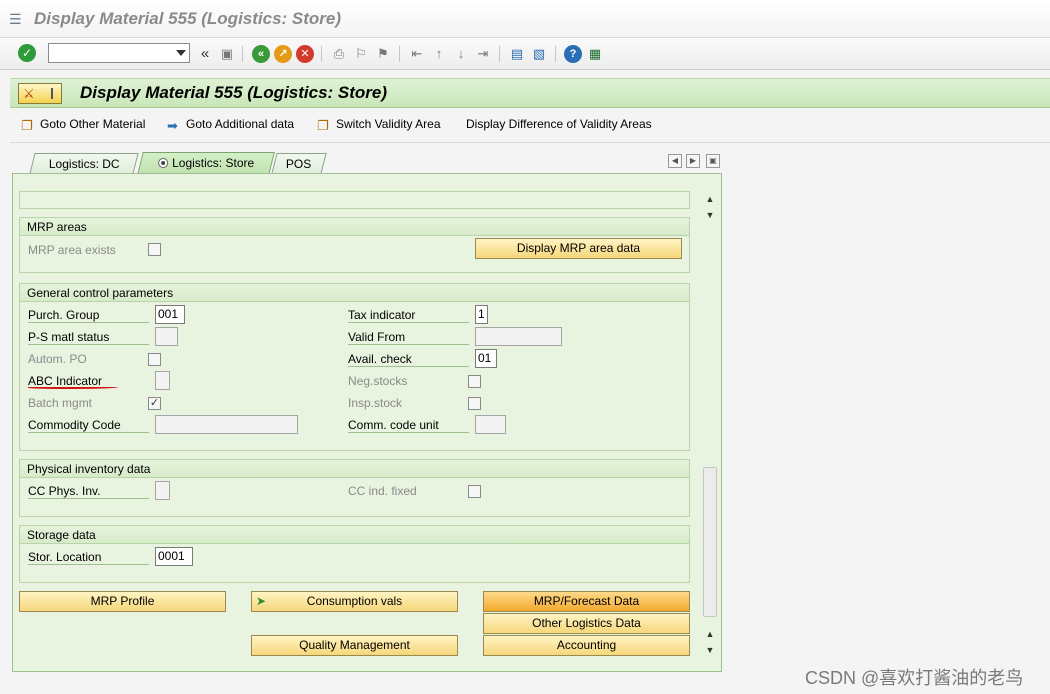 The image size is (1050, 694). I want to click on layout-icon: ▦, so click(595, 54).